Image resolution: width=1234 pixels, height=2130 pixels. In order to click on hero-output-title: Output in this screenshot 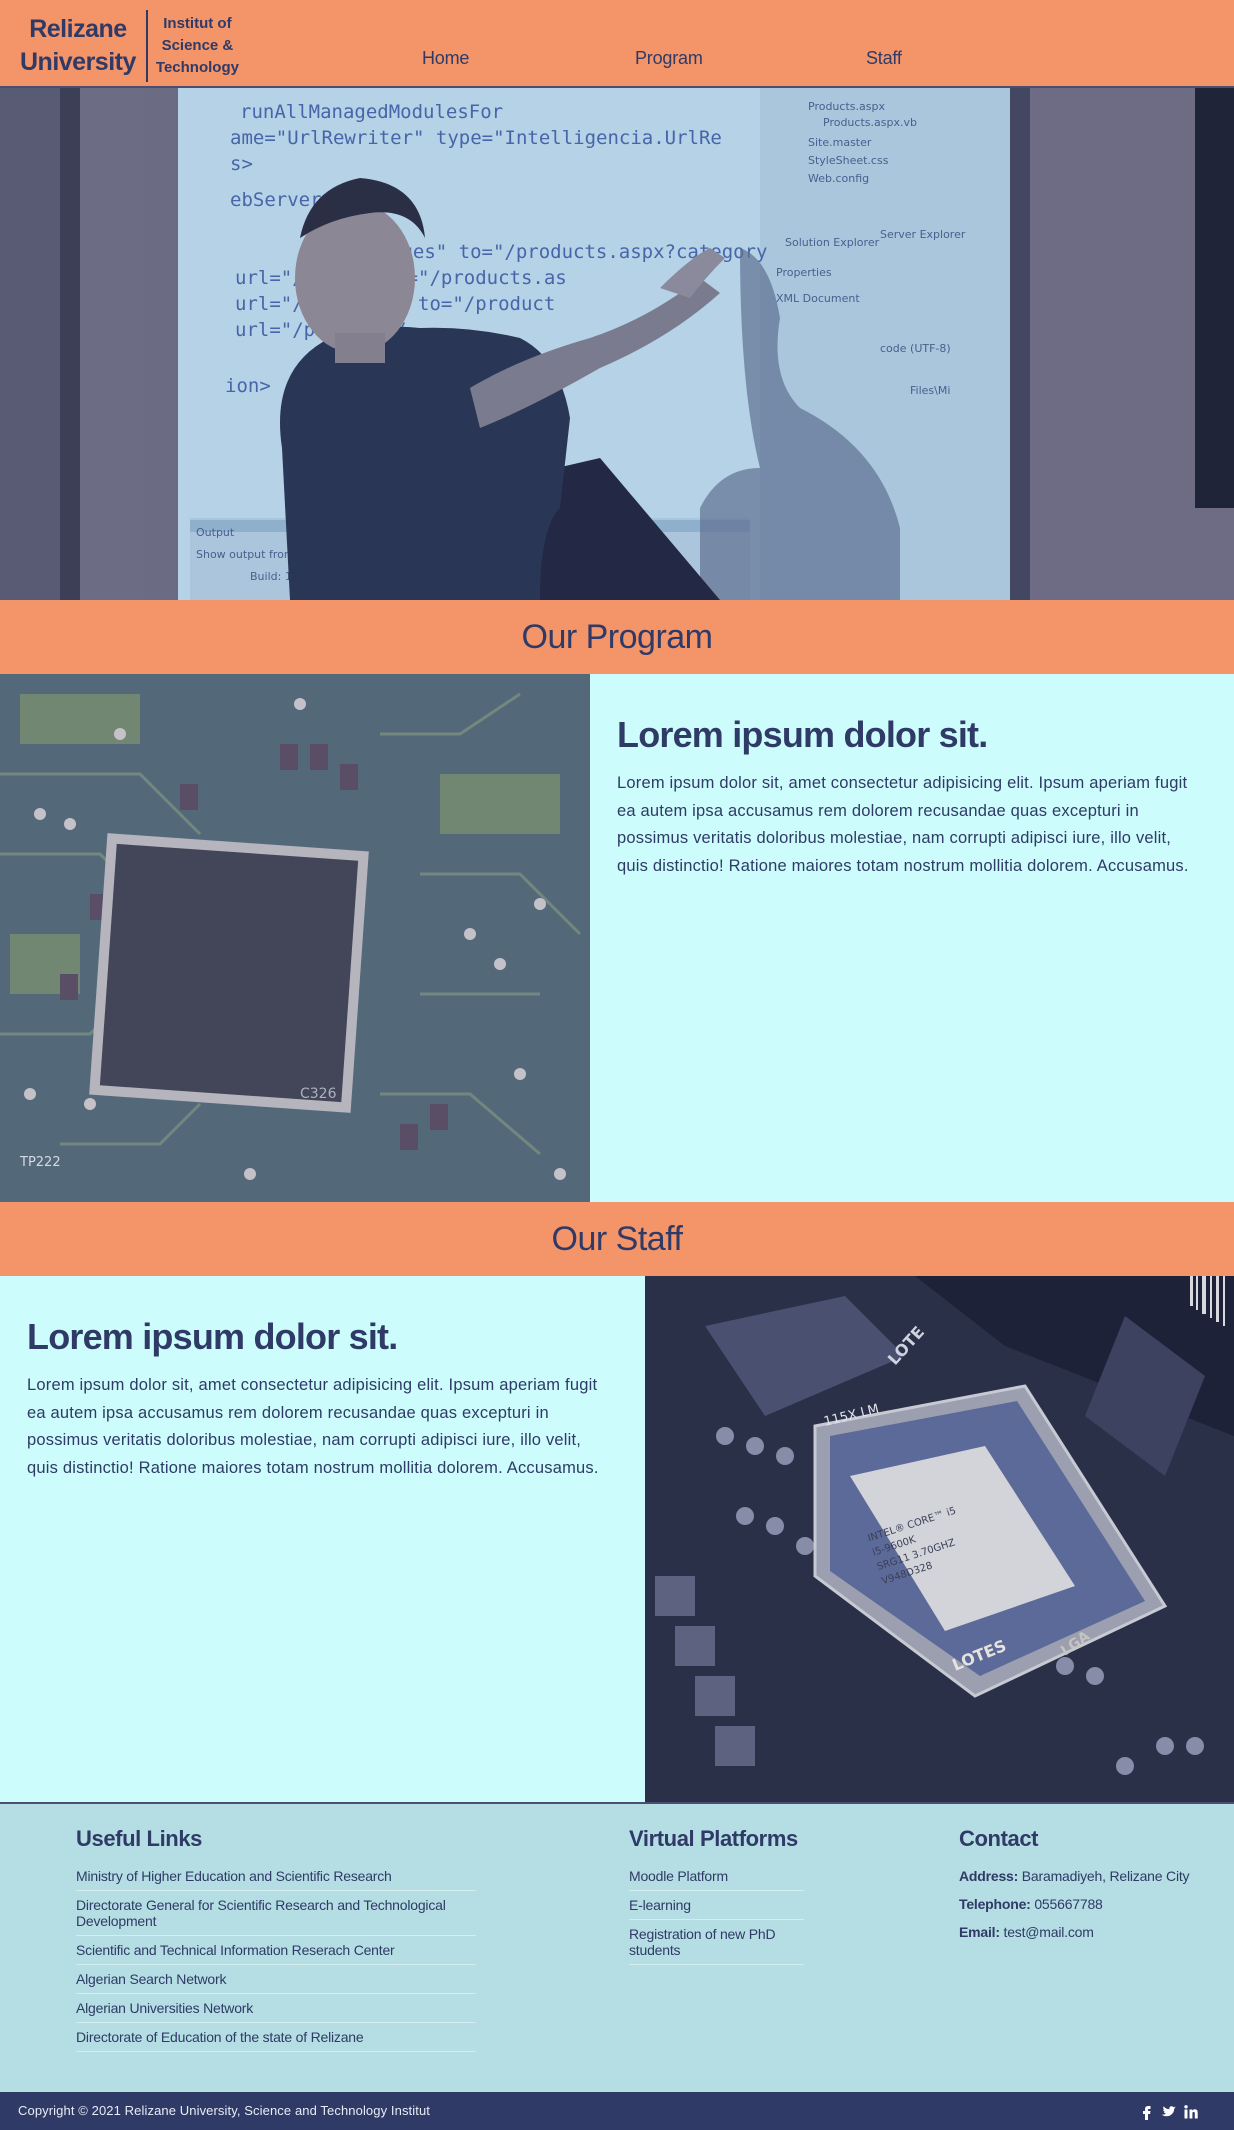, I will do `click(215, 532)`.